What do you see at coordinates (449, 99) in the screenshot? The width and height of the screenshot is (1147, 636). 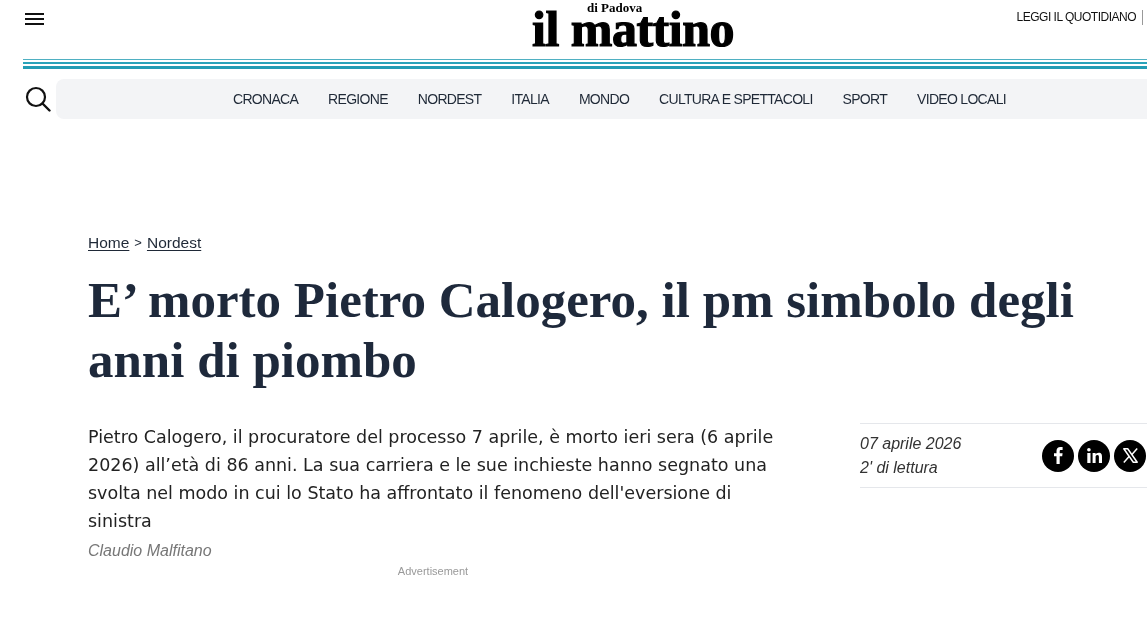 I see `nav-link: NORDEST` at bounding box center [449, 99].